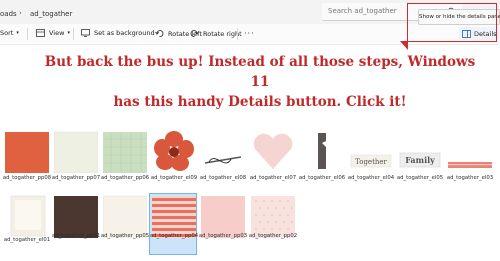 Image resolution: width=500 pixels, height=261 pixels. What do you see at coordinates (150, 11) in the screenshot?
I see `address-bar: oads › ad_togather` at bounding box center [150, 11].